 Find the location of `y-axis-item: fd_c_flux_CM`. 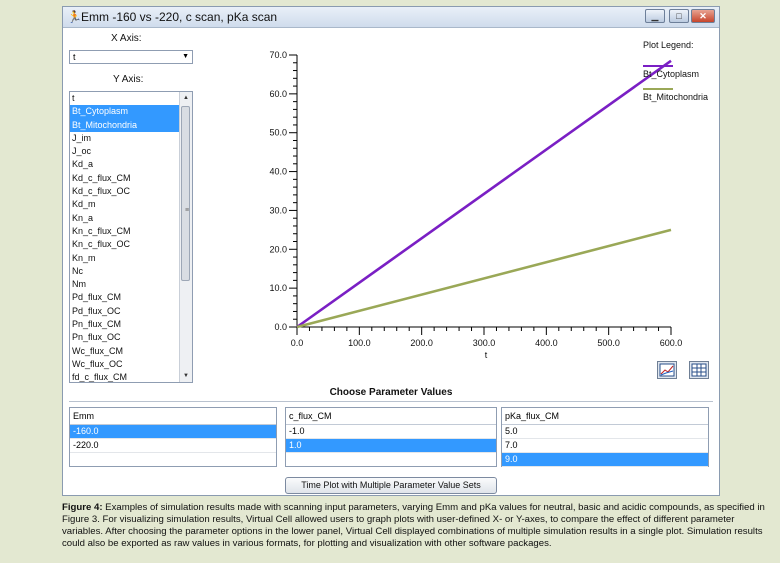

y-axis-item: fd_c_flux_CM is located at coordinates (125, 376).